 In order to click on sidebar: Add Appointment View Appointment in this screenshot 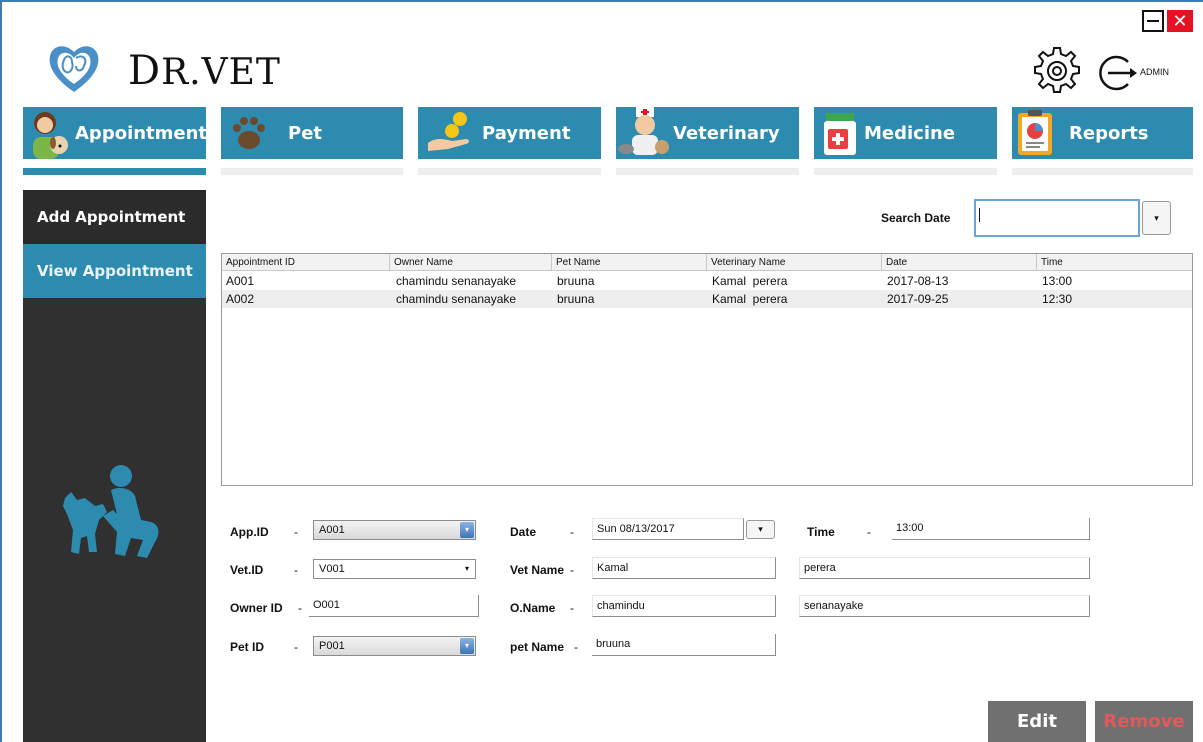, I will do `click(114, 466)`.